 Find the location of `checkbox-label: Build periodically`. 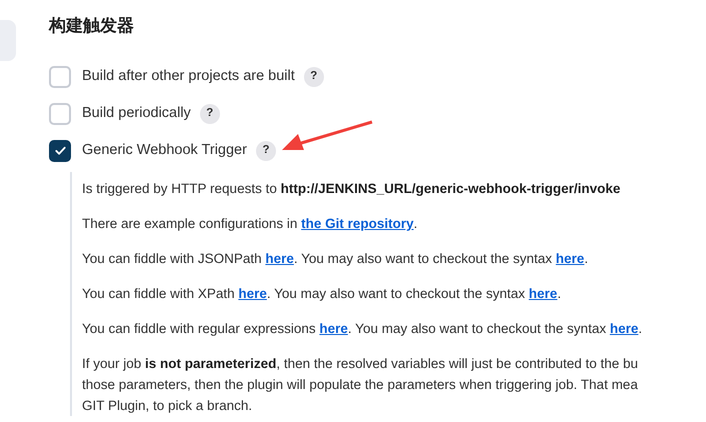

checkbox-label: Build periodically is located at coordinates (136, 113).